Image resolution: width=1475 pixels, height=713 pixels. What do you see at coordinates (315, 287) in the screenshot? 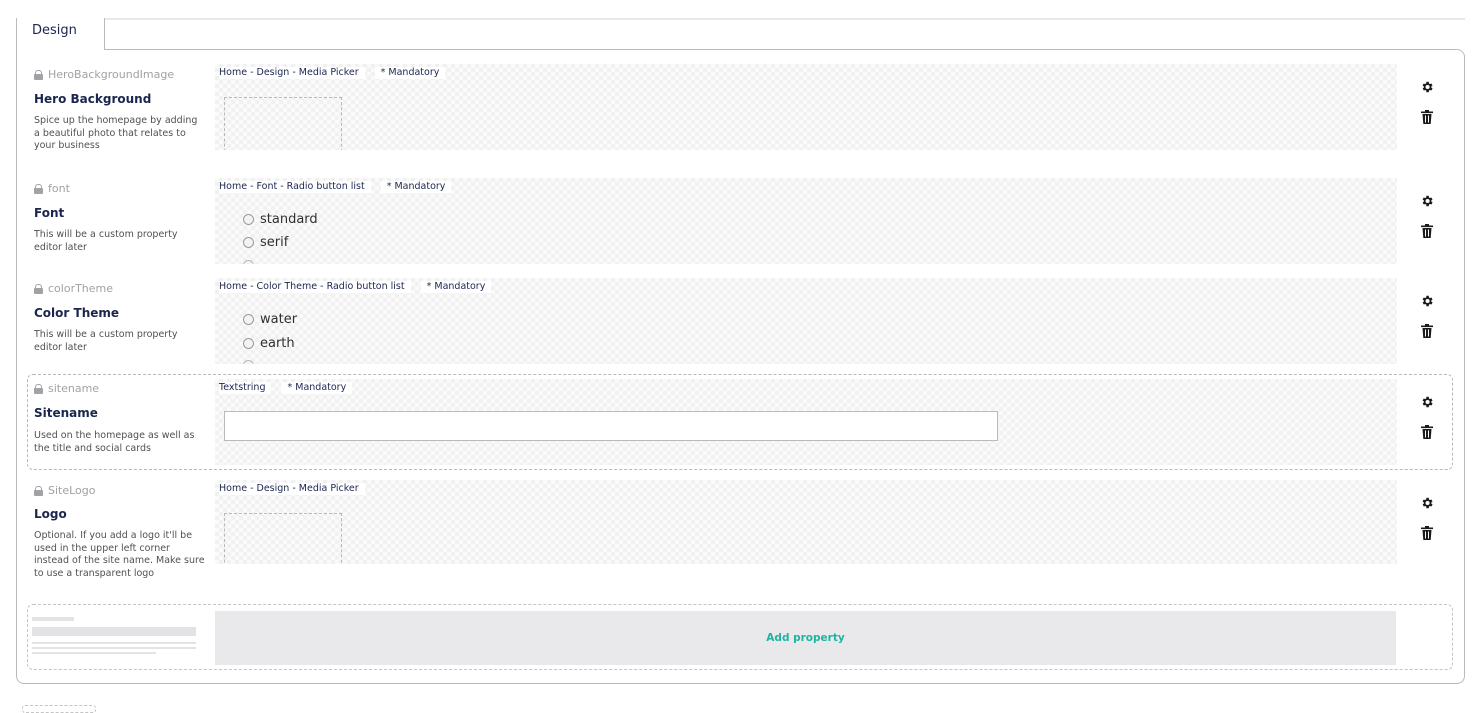
I see `editor-type-tag: Home - Color Theme - Radio button list` at bounding box center [315, 287].